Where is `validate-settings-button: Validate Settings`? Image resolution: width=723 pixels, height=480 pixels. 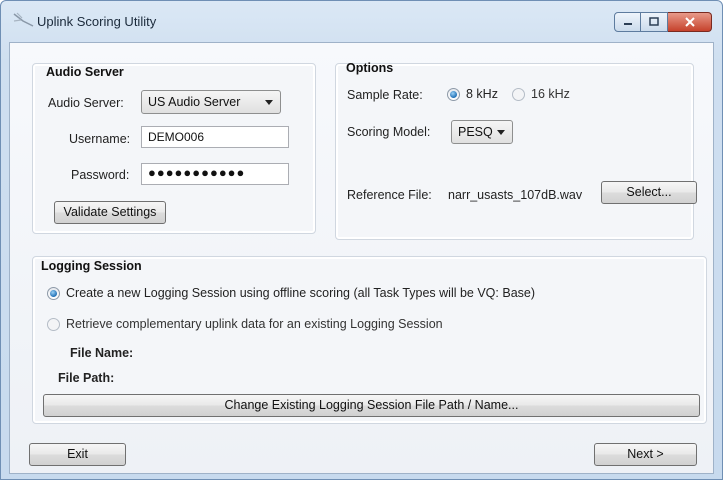 validate-settings-button: Validate Settings is located at coordinates (110, 212).